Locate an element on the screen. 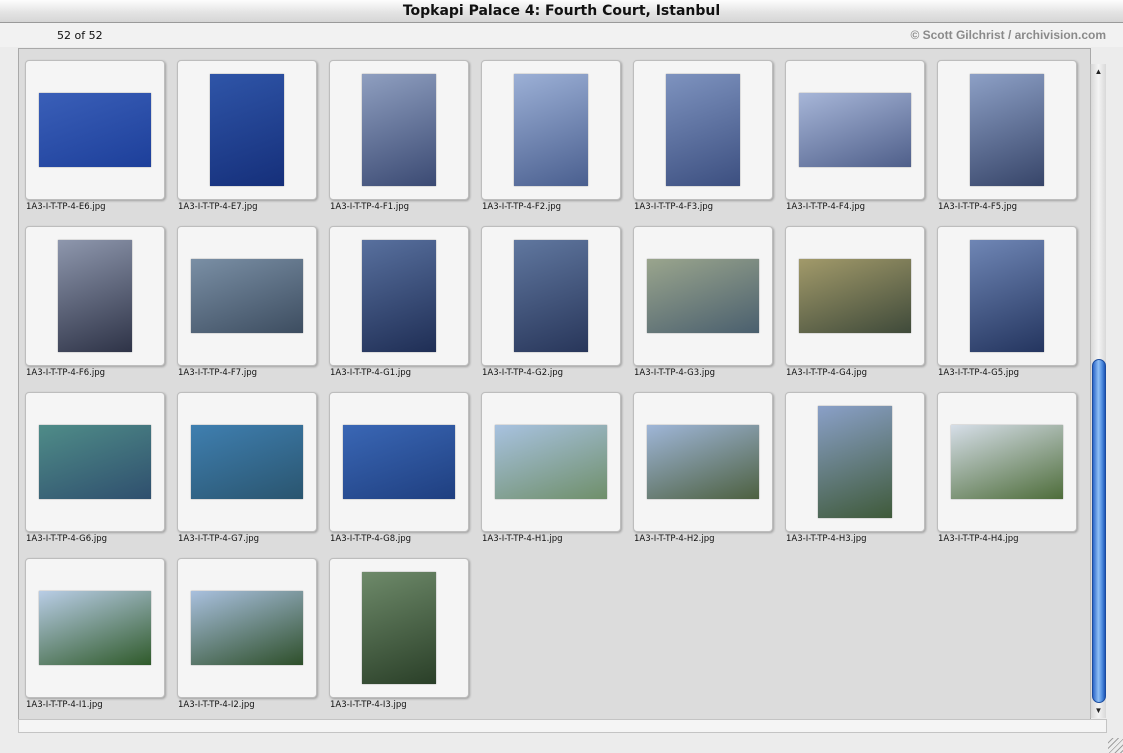 This screenshot has height=753, width=1123. thumbnail-item: 1A3-I-T-TP-4-G8.jpg is located at coordinates (399, 465).